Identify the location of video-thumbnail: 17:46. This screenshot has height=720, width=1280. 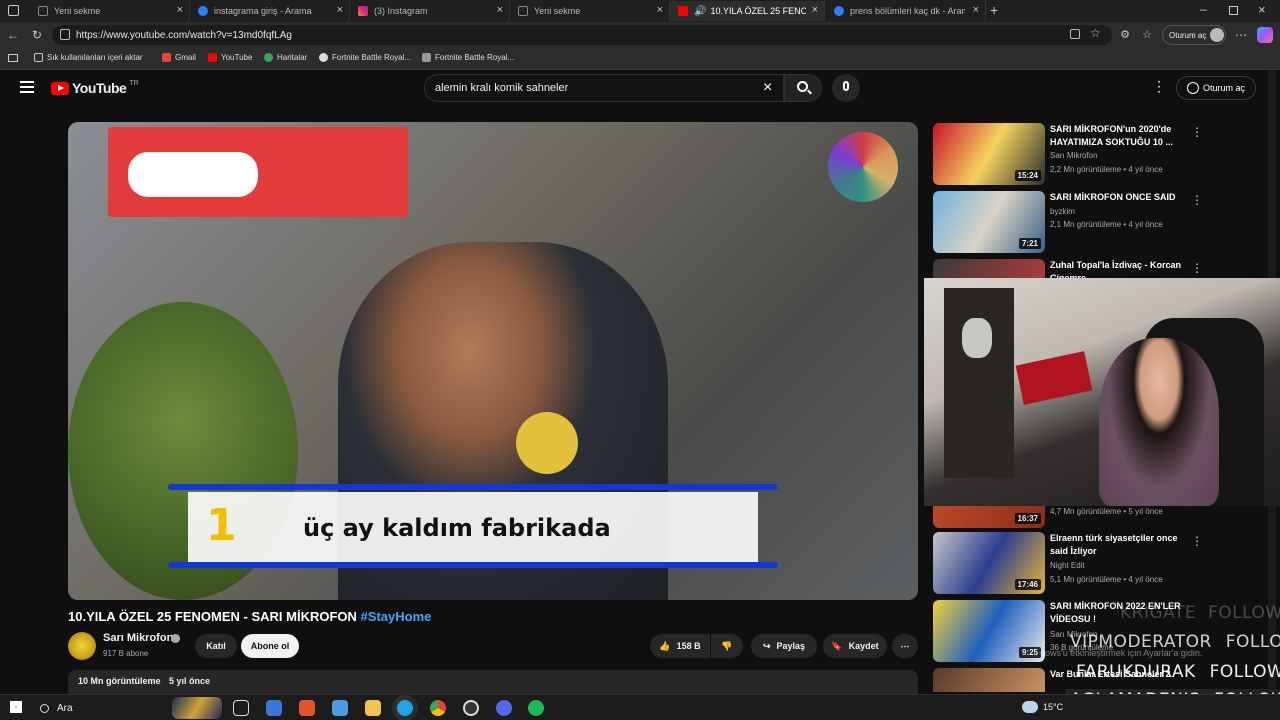
(989, 563).